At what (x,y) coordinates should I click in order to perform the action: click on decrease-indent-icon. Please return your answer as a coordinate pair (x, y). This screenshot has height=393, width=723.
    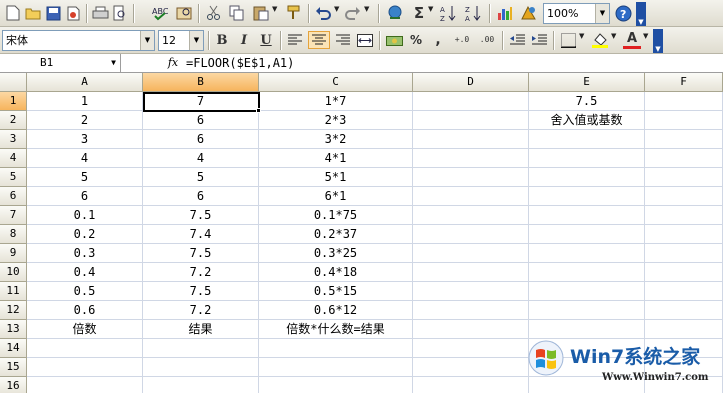
    Looking at the image, I should click on (517, 40).